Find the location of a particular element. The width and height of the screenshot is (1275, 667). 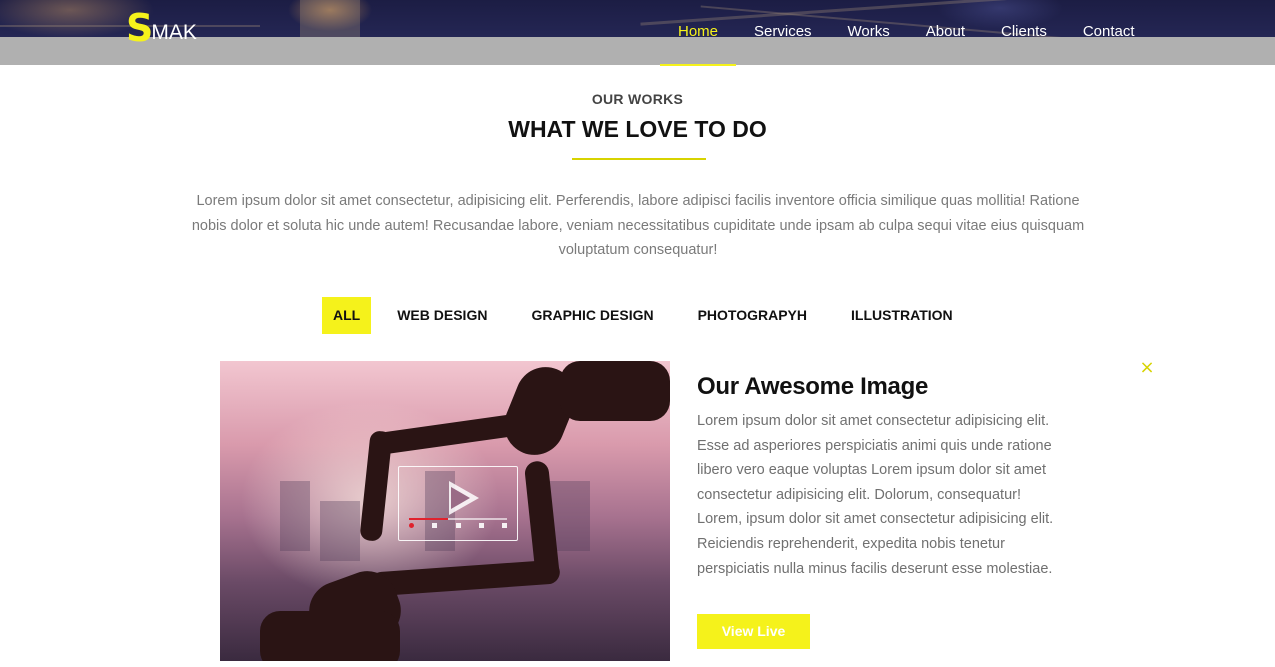

video-controls is located at coordinates (458, 526).